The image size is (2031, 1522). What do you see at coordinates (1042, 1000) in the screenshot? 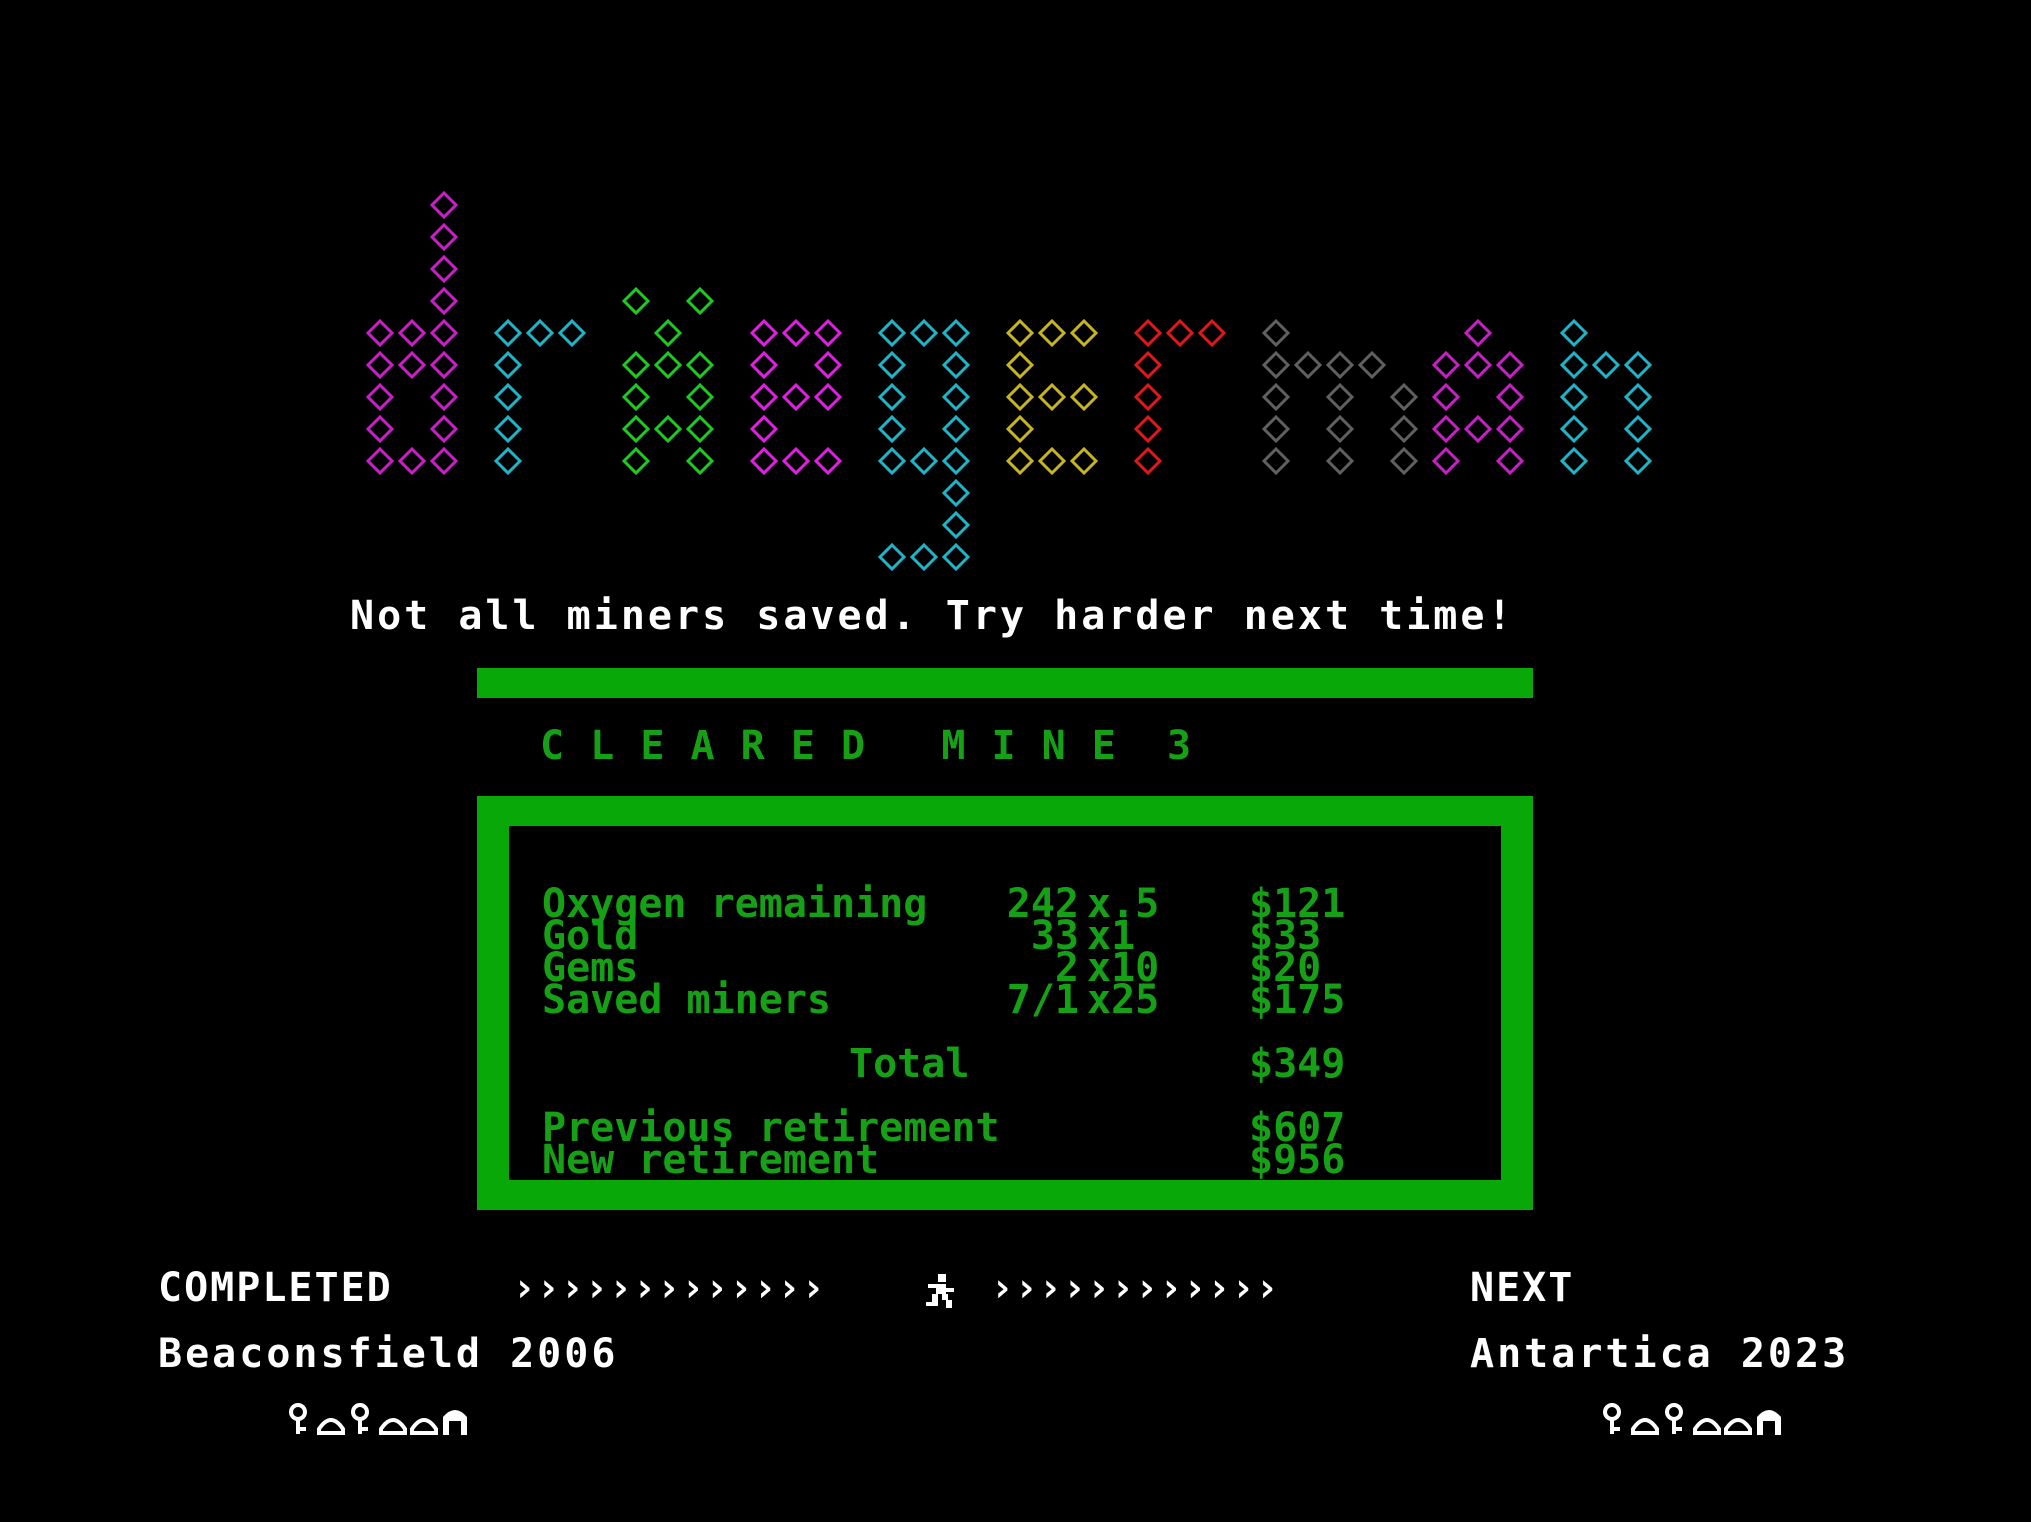
I see `score-quantity: 7/1` at bounding box center [1042, 1000].